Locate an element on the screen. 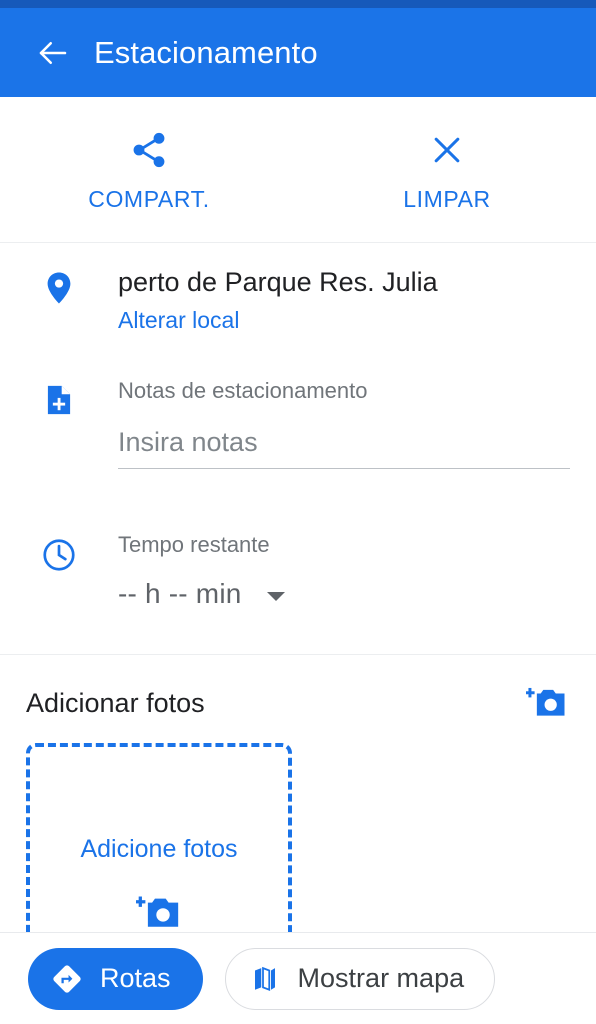  share-button-label: COMPART. is located at coordinates (149, 199).